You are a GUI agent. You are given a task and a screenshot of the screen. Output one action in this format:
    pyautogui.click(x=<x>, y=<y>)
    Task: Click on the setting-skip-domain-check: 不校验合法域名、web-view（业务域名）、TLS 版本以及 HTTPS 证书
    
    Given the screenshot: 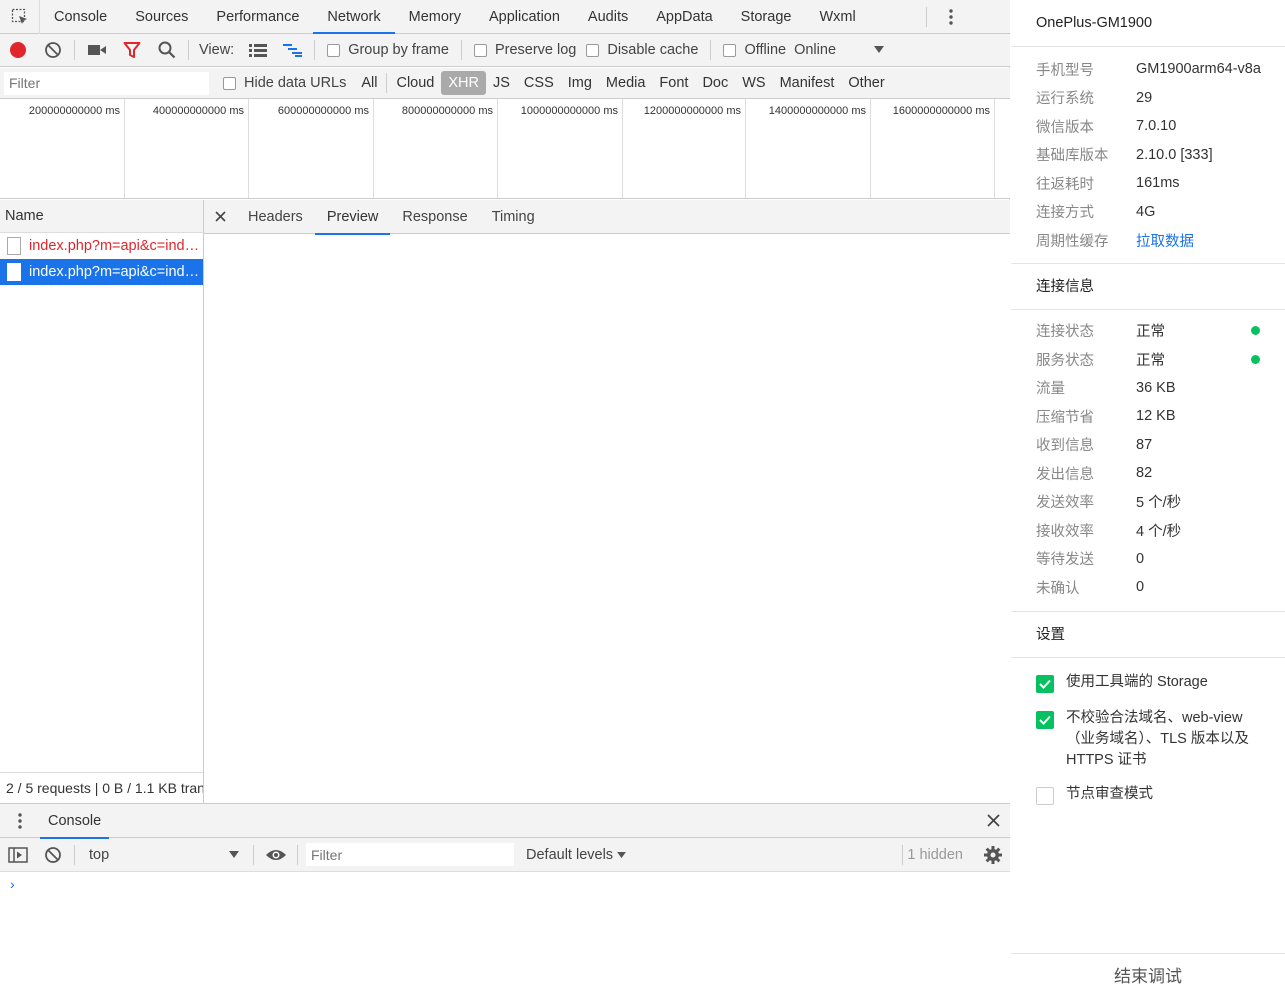 What is the action you would take?
    pyautogui.click(x=1148, y=739)
    